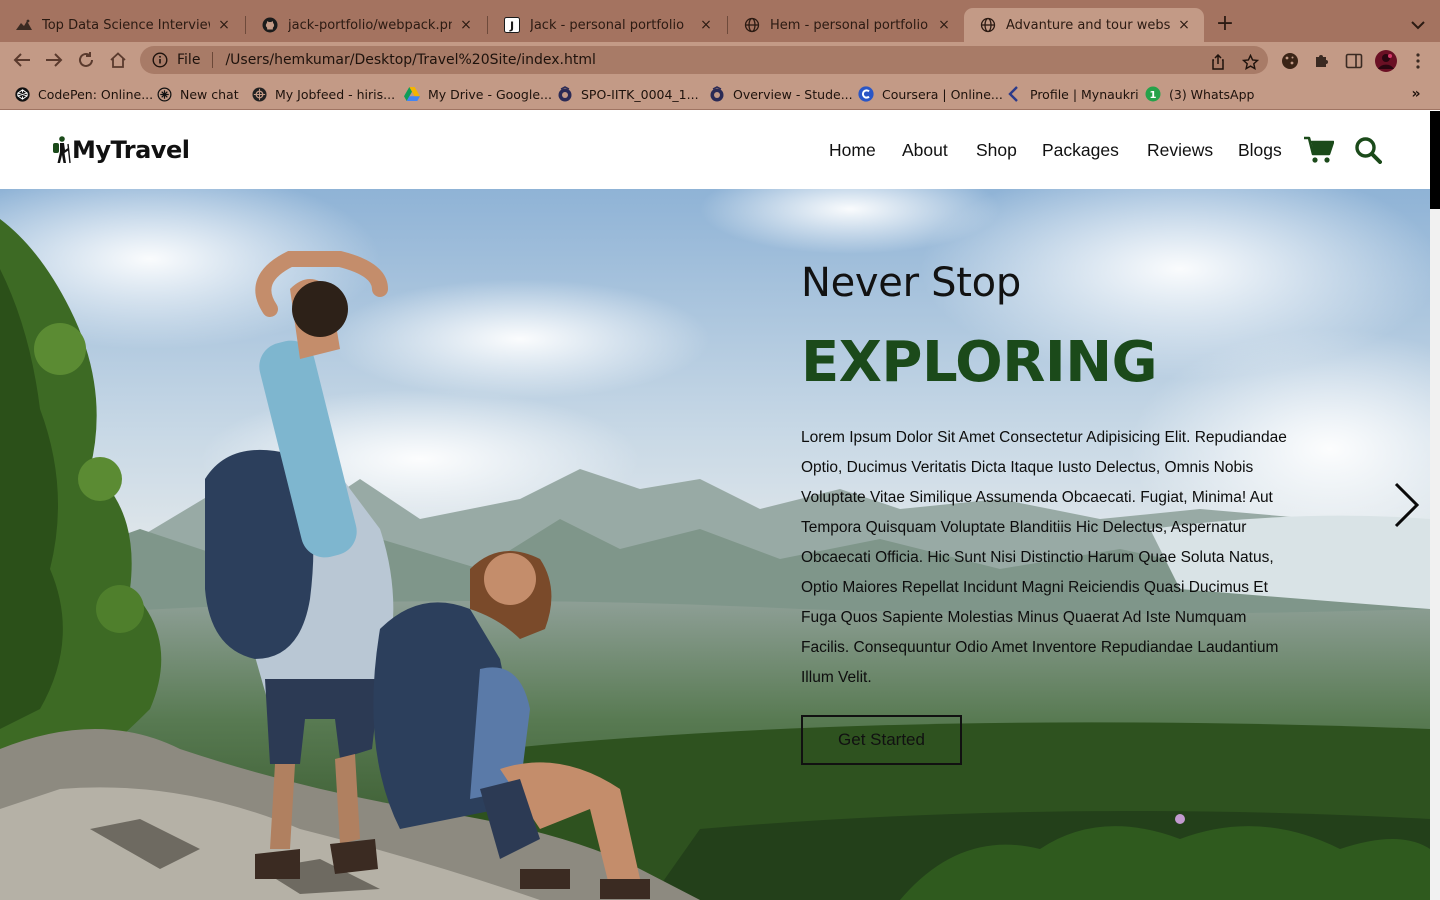 This screenshot has height=900, width=1440. I want to click on nav-home: Home, so click(852, 150).